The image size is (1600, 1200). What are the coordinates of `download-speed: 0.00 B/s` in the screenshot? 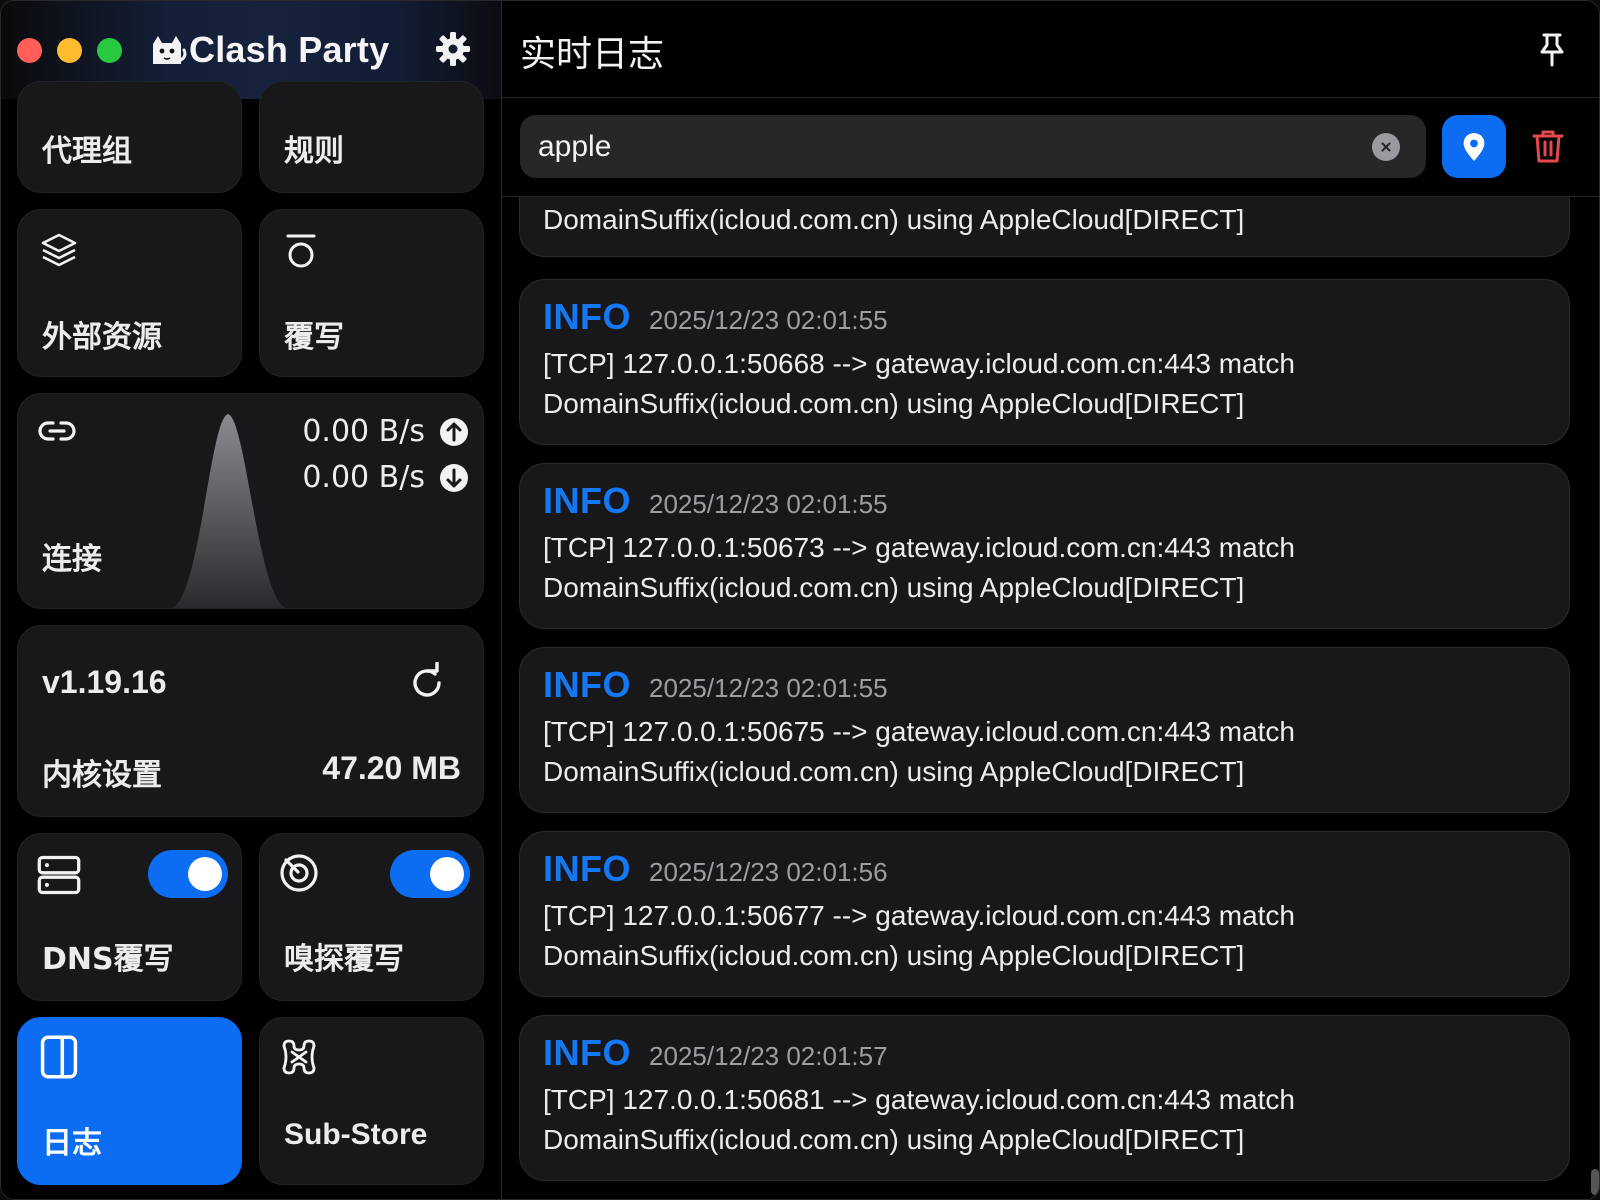 It's located at (385, 477).